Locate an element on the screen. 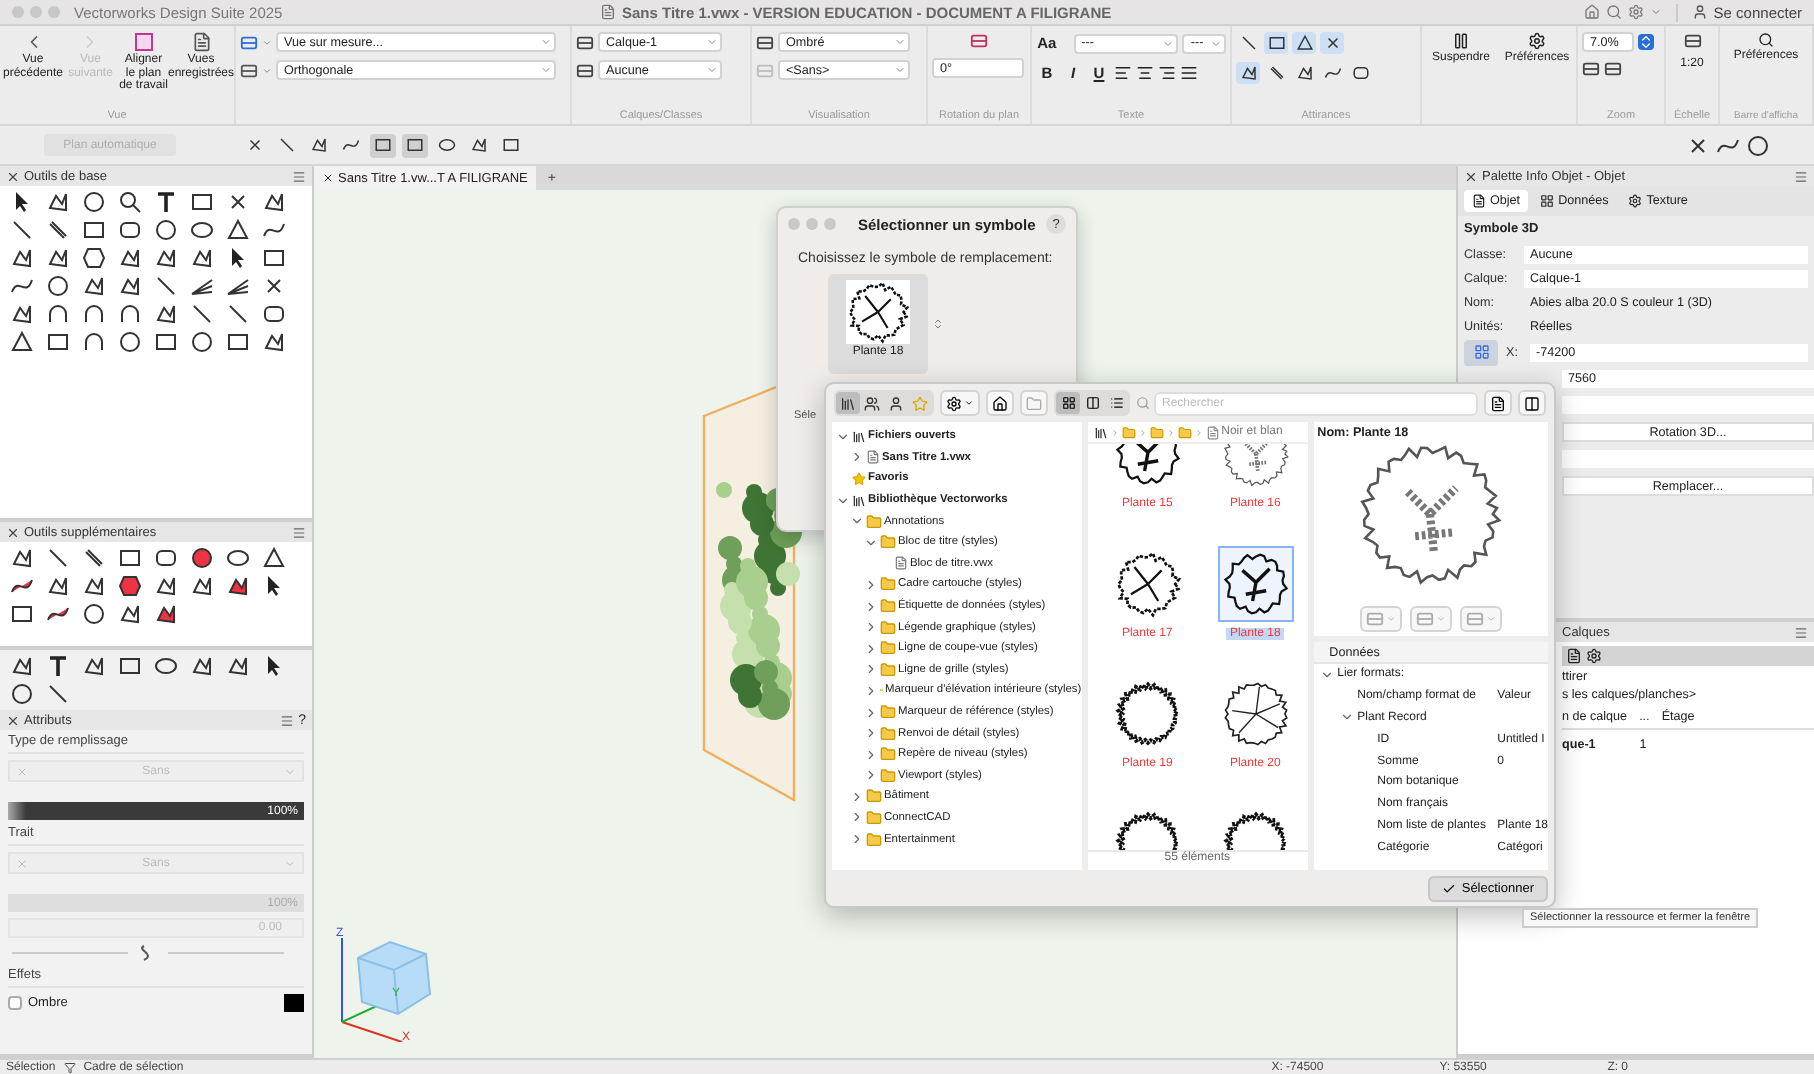 This screenshot has height=1074, width=1814. align-right-icon is located at coordinates (1167, 73).